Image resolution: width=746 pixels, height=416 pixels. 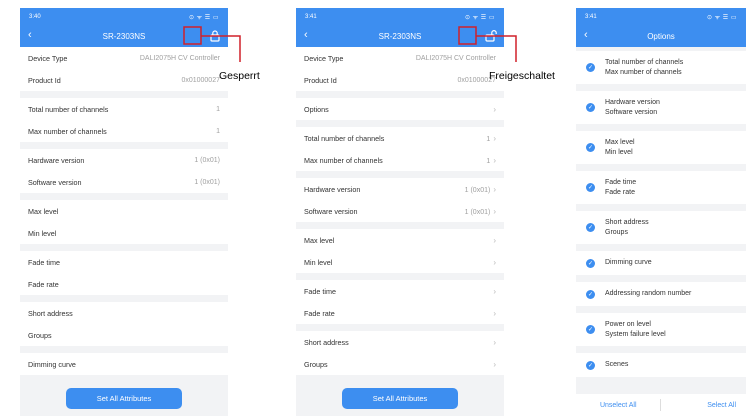 I want to click on option-line2: Groups, so click(x=616, y=232).